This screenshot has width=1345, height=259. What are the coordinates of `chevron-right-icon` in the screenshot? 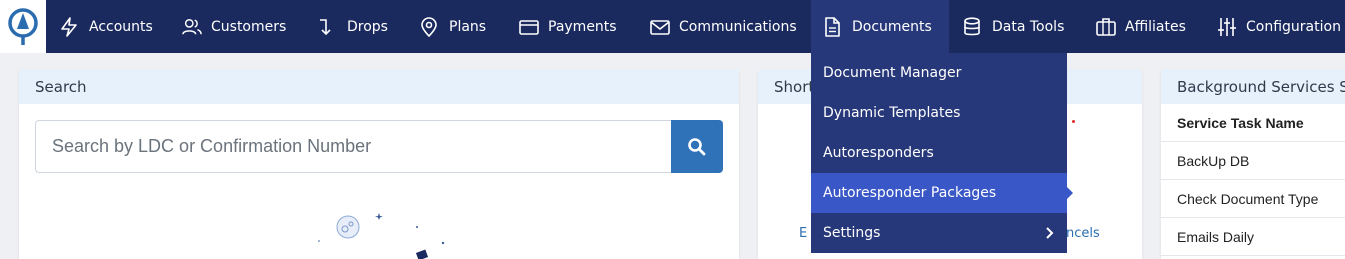 It's located at (1050, 233).